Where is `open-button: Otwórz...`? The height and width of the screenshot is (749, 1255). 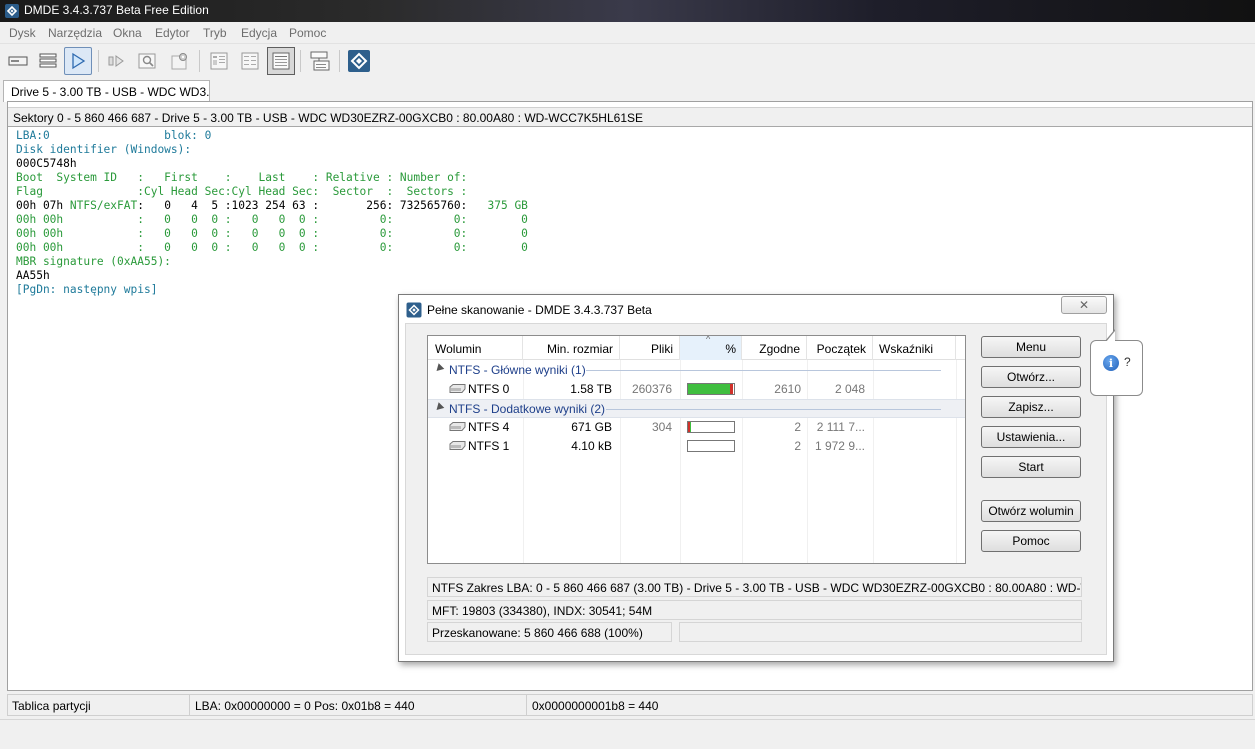 open-button: Otwórz... is located at coordinates (1031, 377).